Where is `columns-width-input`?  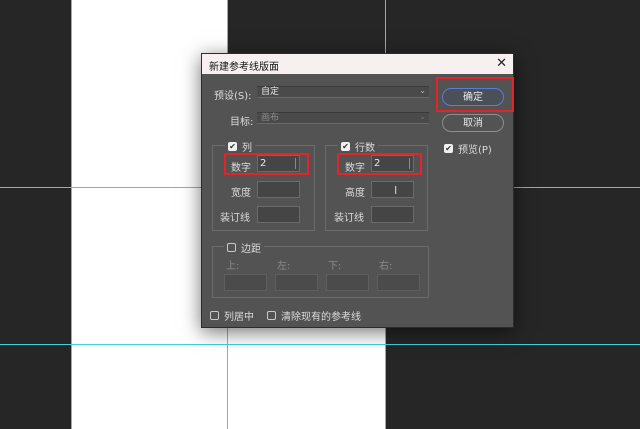 columns-width-input is located at coordinates (278, 189).